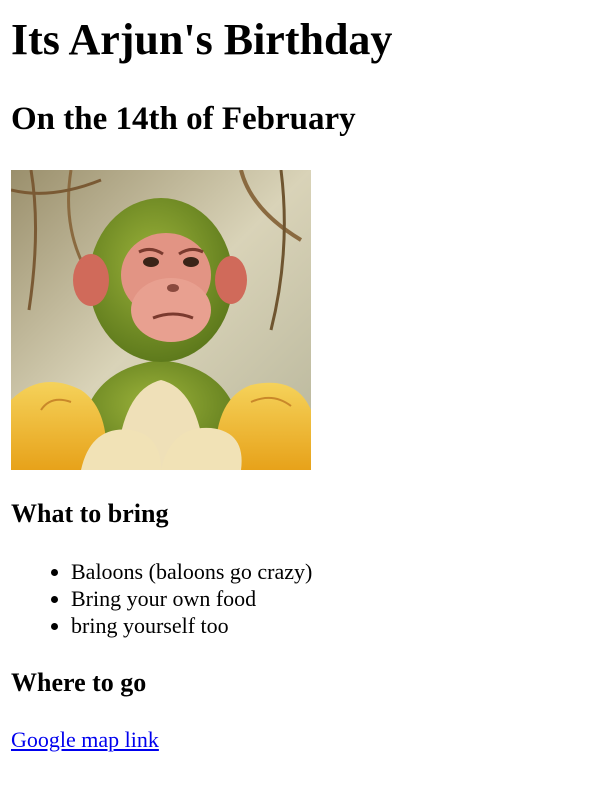 This screenshot has height=789, width=607. I want to click on what-to-bring-heading: What to bring, so click(90, 513).